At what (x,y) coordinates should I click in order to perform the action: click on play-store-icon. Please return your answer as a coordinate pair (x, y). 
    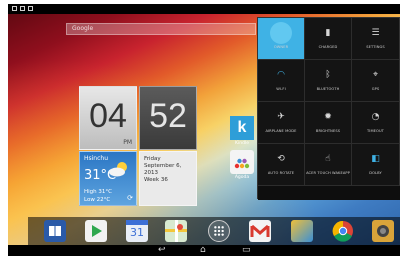
    Looking at the image, I should click on (96, 231).